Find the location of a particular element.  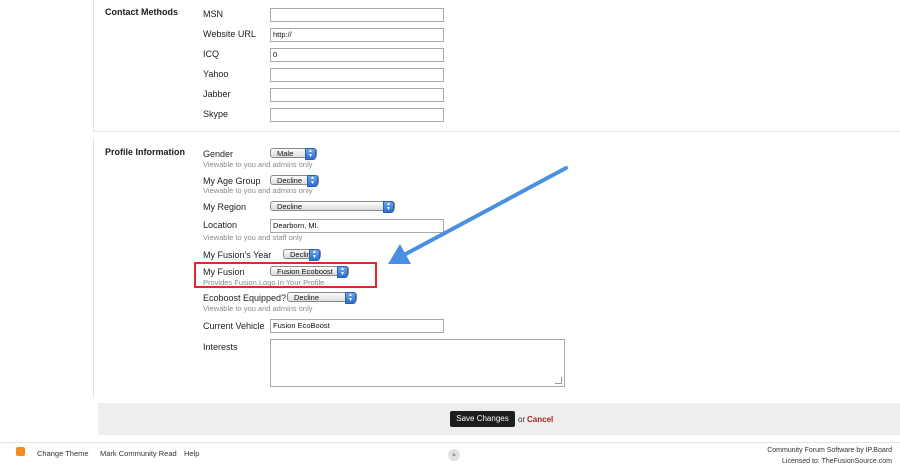

ecoboost-label: Ecoboost Equipped? is located at coordinates (245, 298).